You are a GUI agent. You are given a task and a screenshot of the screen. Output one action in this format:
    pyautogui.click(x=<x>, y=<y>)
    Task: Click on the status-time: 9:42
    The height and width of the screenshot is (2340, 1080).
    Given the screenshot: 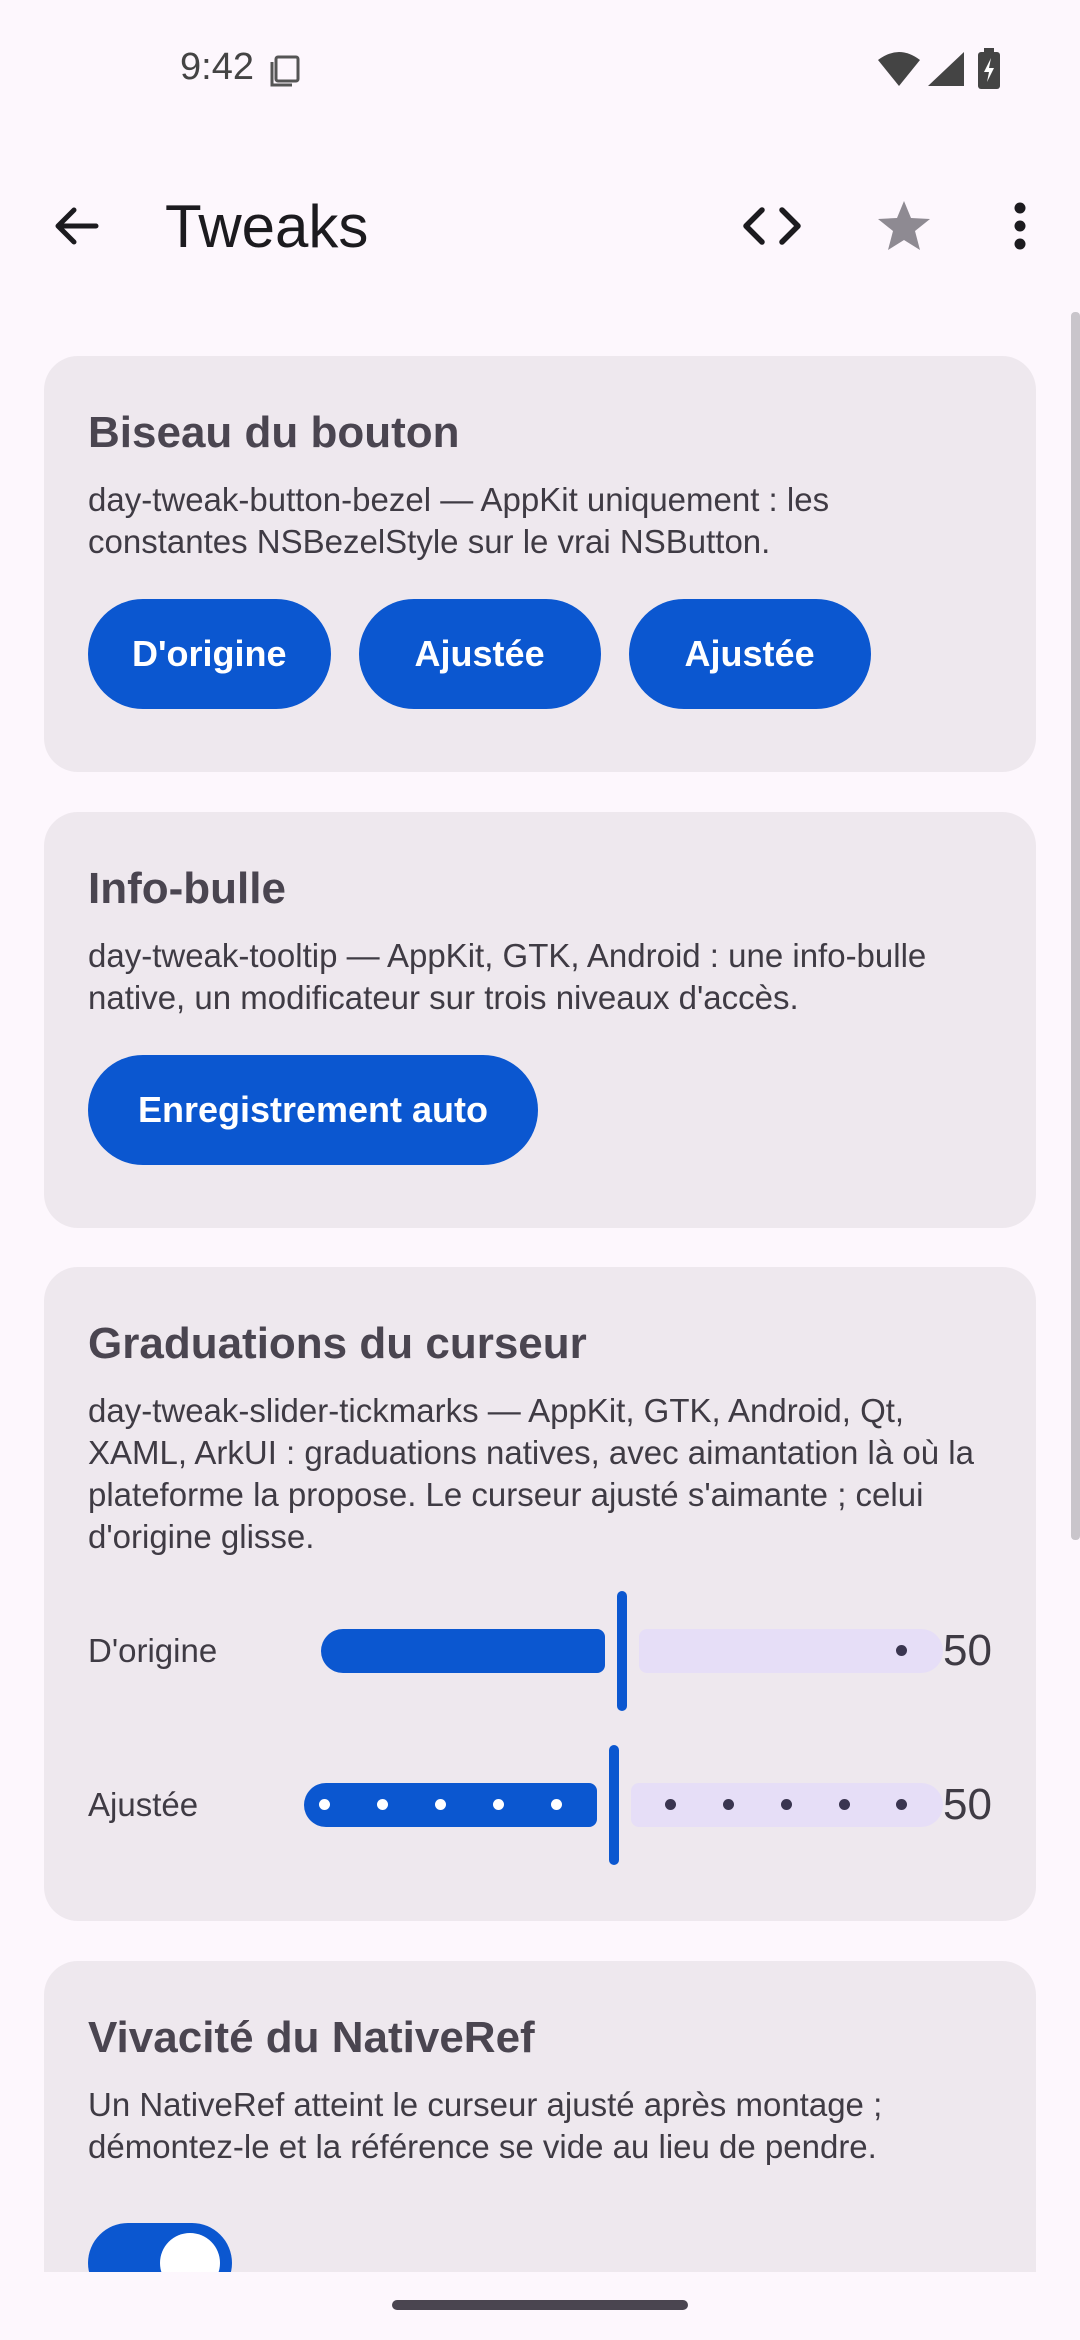 What is the action you would take?
    pyautogui.click(x=217, y=67)
    